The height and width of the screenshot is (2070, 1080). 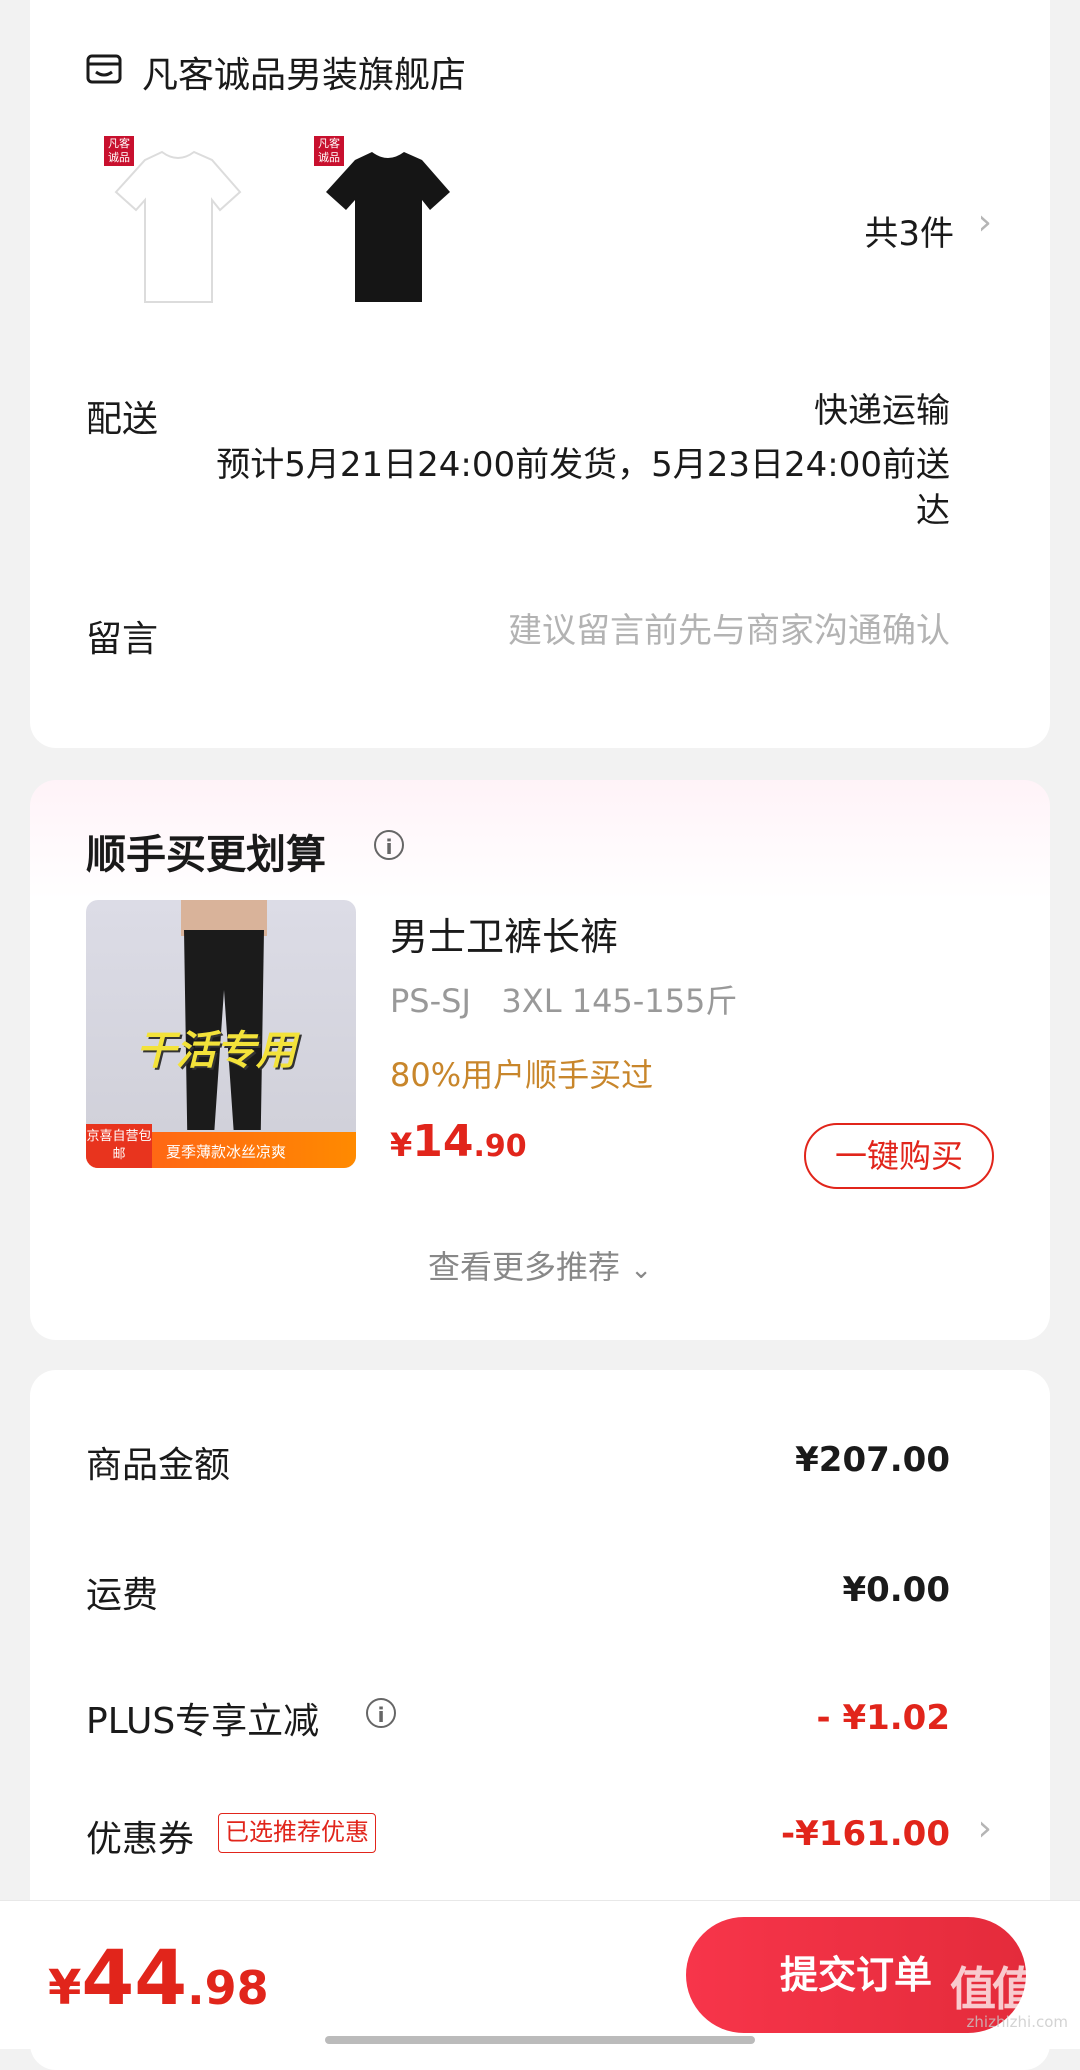 What do you see at coordinates (177, 222) in the screenshot?
I see `product-thumbnail-white-tshirt: 凡客诚品` at bounding box center [177, 222].